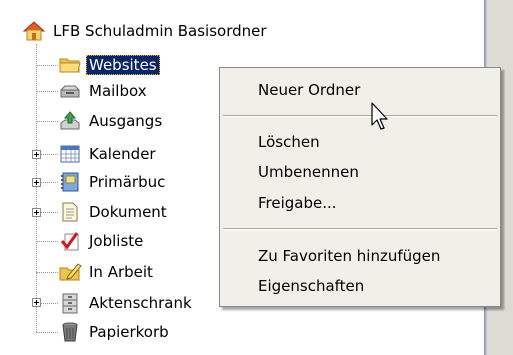 The width and height of the screenshot is (513, 355). I want to click on tree-item-primaerbuch: Primärbuc, so click(113, 182).